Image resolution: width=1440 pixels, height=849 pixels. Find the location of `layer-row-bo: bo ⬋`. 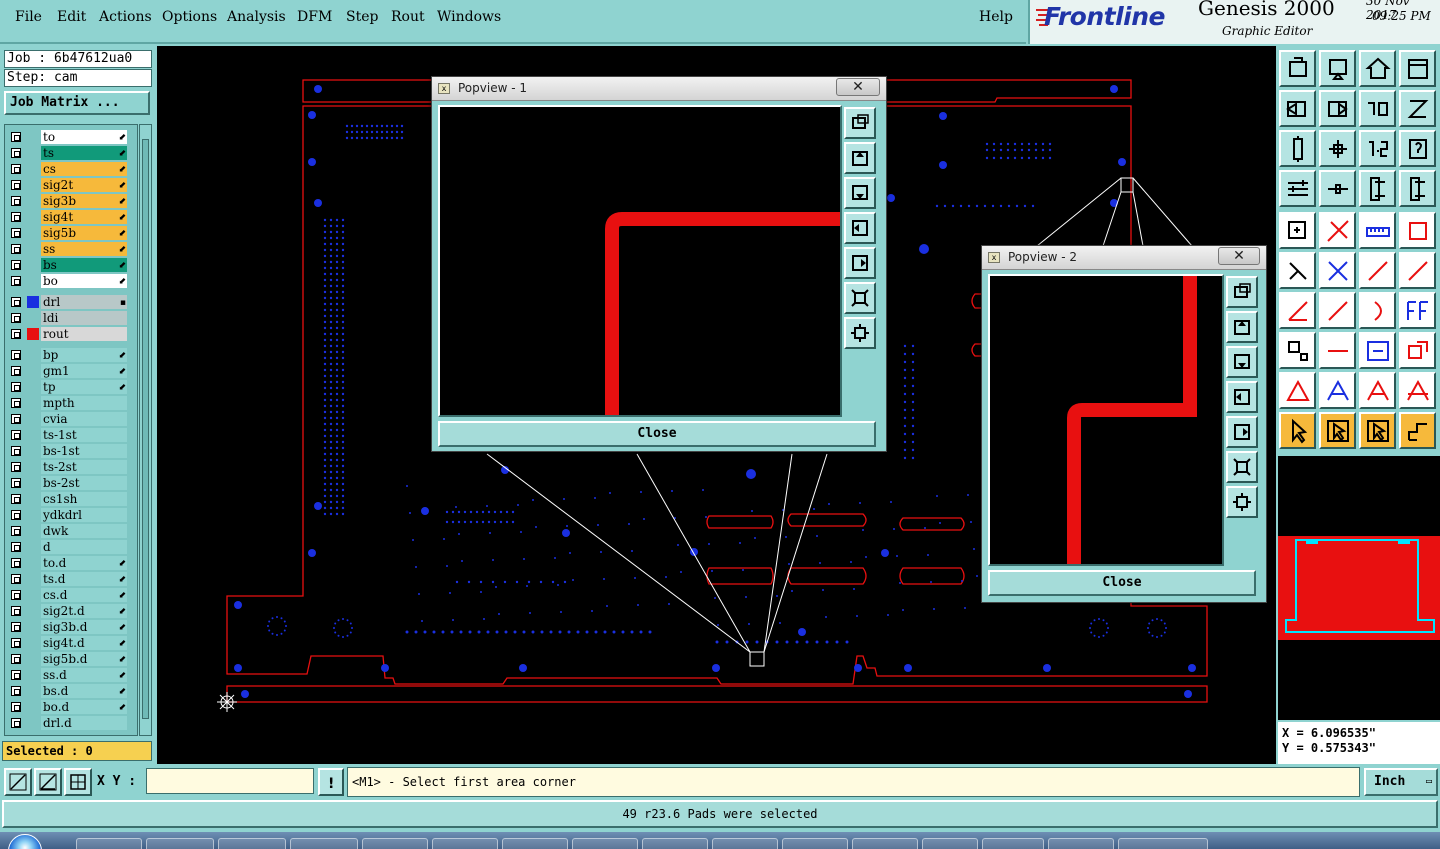

layer-row-bo: bo ⬋ is located at coordinates (71, 281).